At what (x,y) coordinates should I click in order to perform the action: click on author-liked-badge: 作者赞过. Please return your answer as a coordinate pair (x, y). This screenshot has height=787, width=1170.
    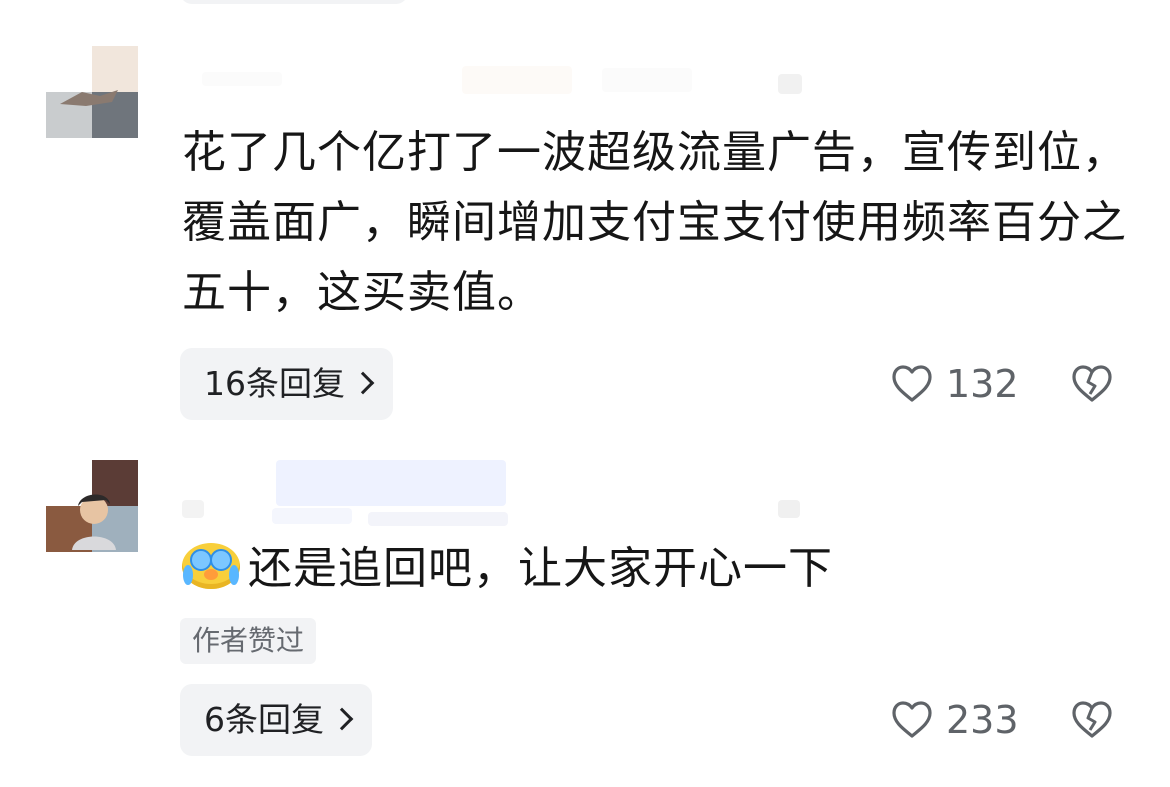
    Looking at the image, I should click on (248, 641).